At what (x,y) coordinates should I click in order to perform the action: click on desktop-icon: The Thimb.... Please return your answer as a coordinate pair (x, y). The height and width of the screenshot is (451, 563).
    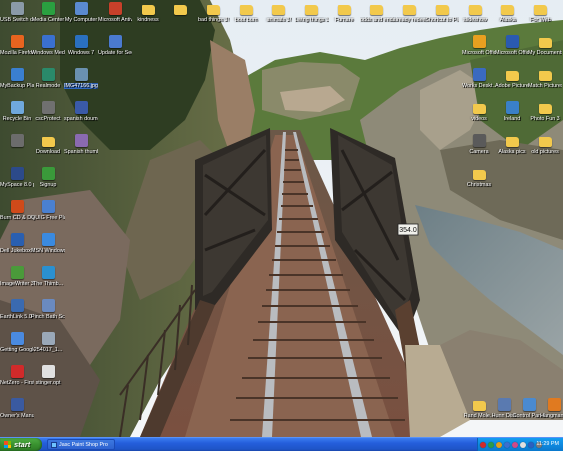
    Looking at the image, I should click on (48, 283).